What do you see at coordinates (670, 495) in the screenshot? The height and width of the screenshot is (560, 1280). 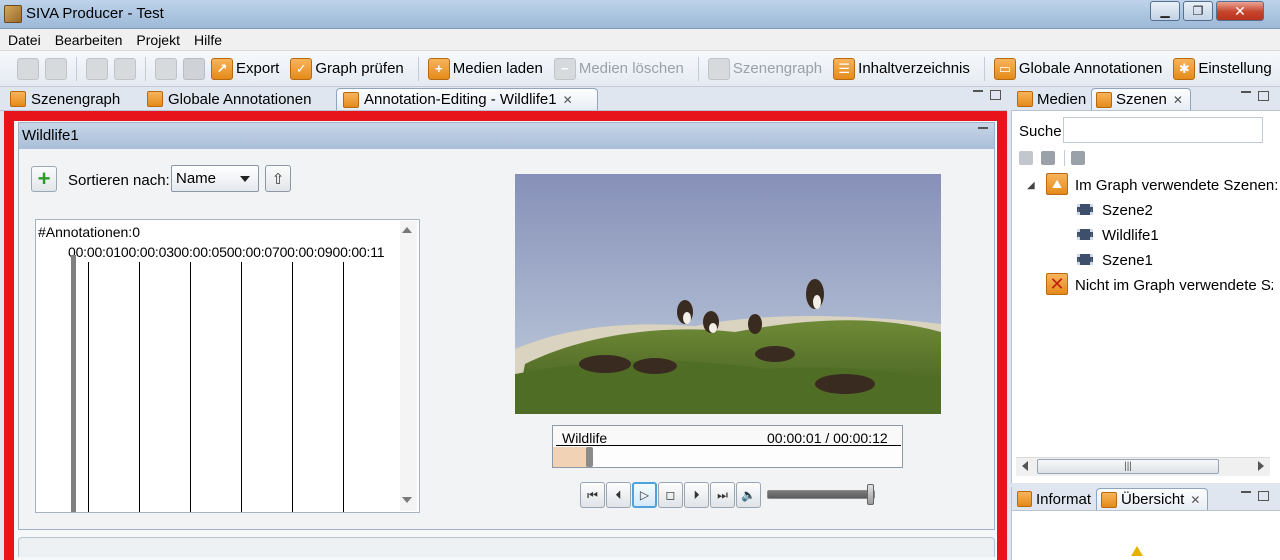 I see `stop-button: ◻` at bounding box center [670, 495].